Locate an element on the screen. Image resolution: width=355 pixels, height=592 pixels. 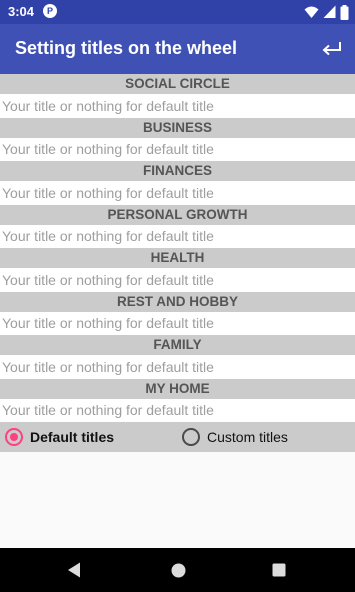
nav-home-button is located at coordinates (178, 570).